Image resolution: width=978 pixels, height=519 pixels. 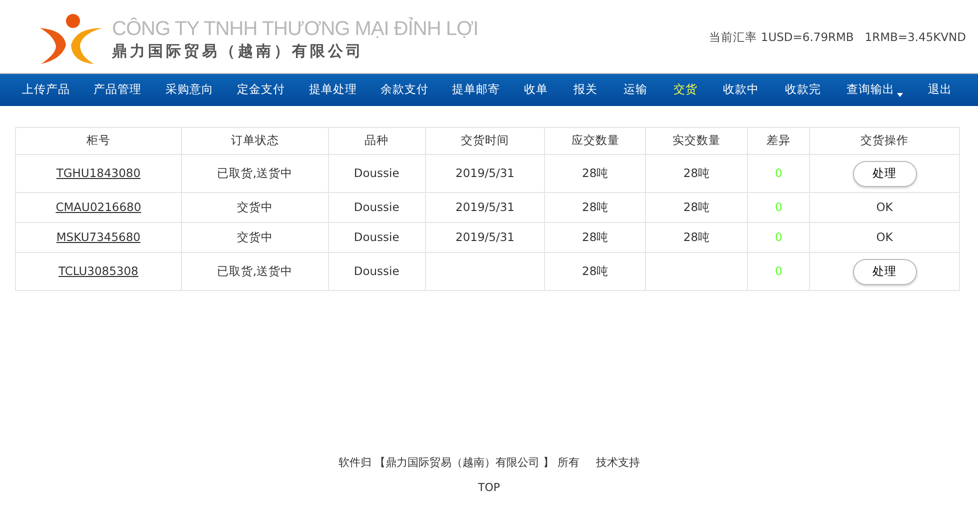 What do you see at coordinates (201, 90) in the screenshot?
I see `nav-link: 采购意向` at bounding box center [201, 90].